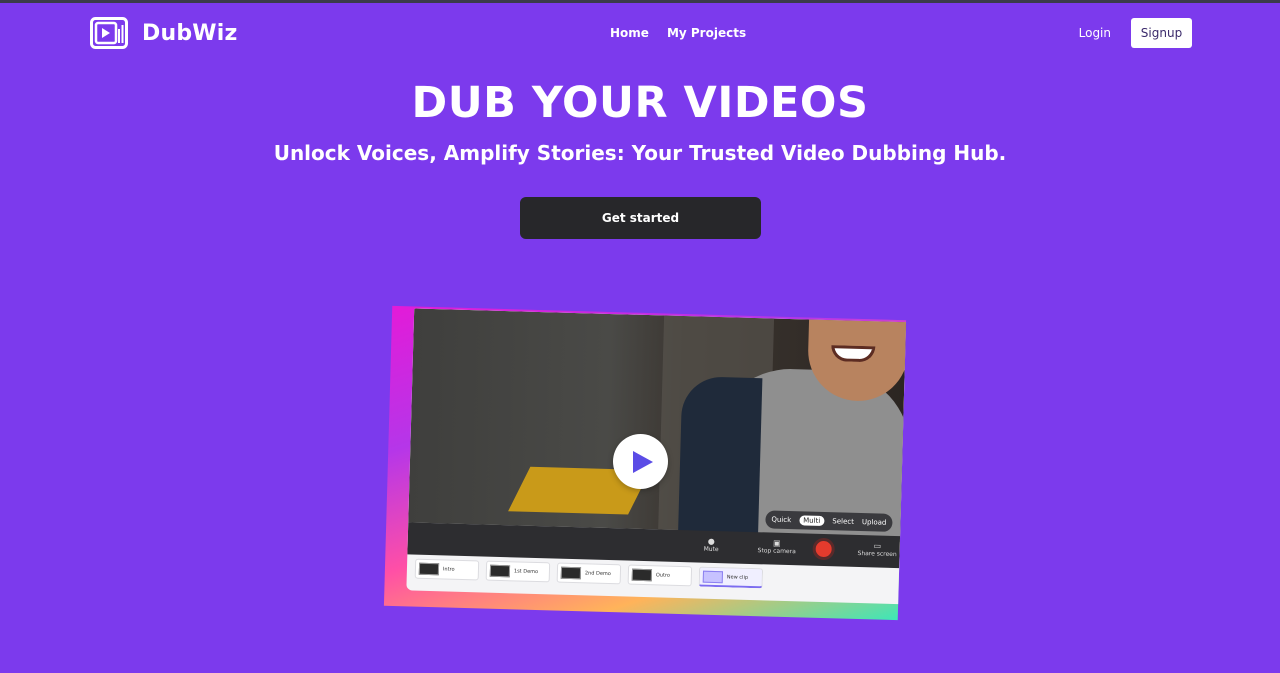 This screenshot has height=673, width=1280. What do you see at coordinates (640, 218) in the screenshot?
I see `get-started-button: Get started` at bounding box center [640, 218].